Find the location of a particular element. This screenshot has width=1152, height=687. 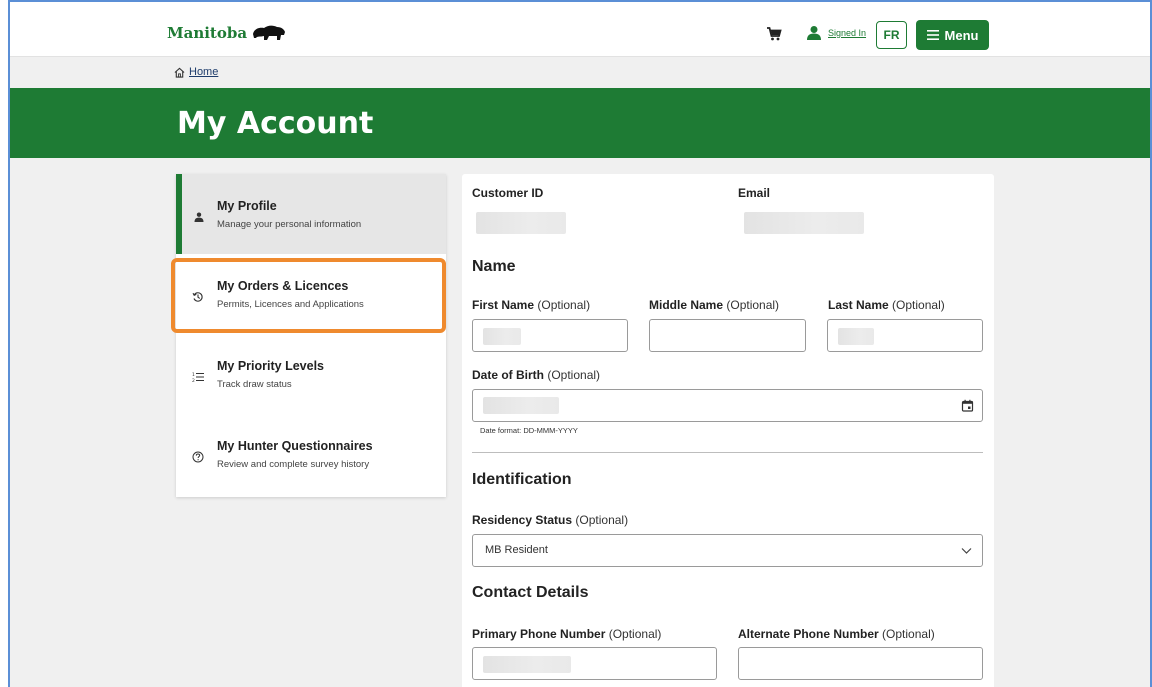

hamburger-icon is located at coordinates (932, 35).